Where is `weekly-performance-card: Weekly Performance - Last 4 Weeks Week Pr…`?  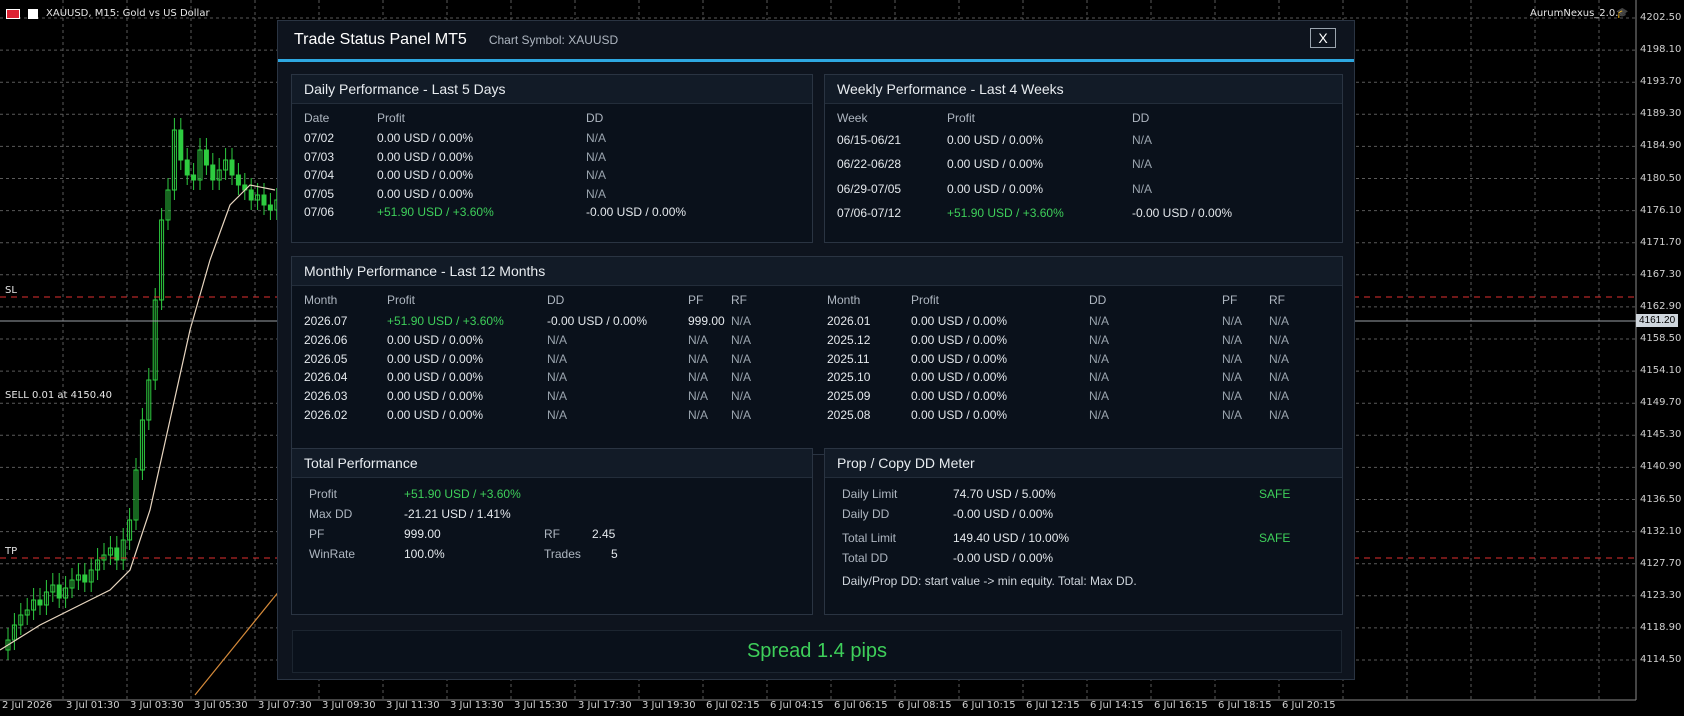
weekly-performance-card: Weekly Performance - Last 4 Weeks Week Pr… is located at coordinates (1083, 158).